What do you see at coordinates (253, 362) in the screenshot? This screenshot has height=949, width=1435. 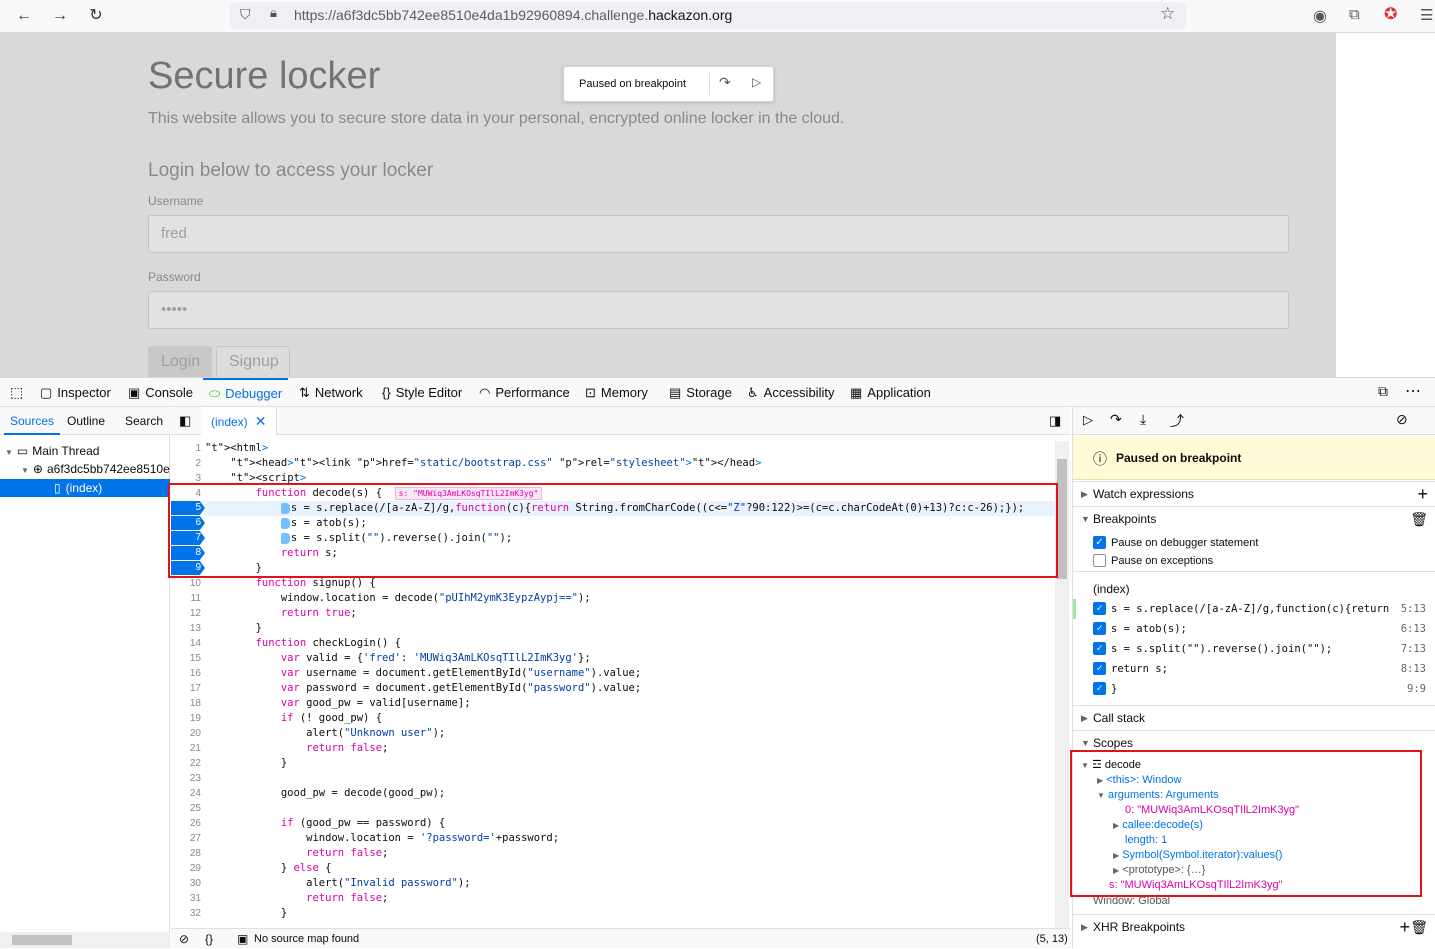 I see `signup-button: Signup` at bounding box center [253, 362].